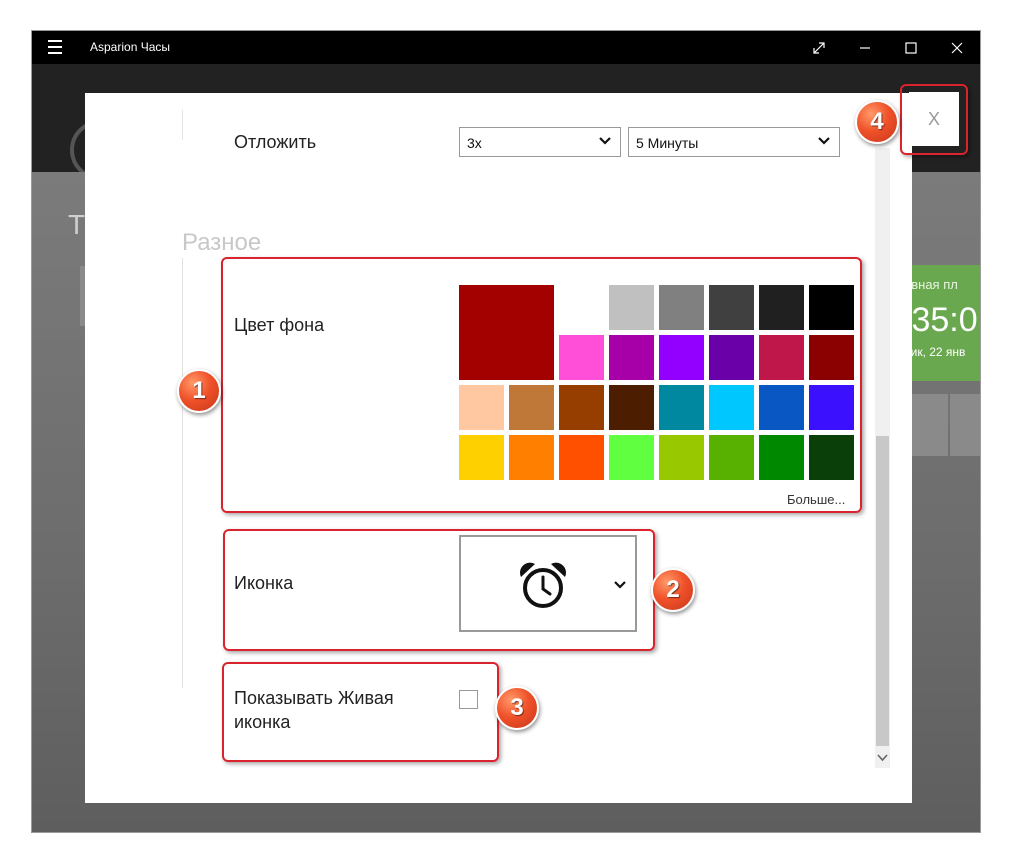  Describe the element at coordinates (957, 47) in the screenshot. I see `window-close-icon` at that location.